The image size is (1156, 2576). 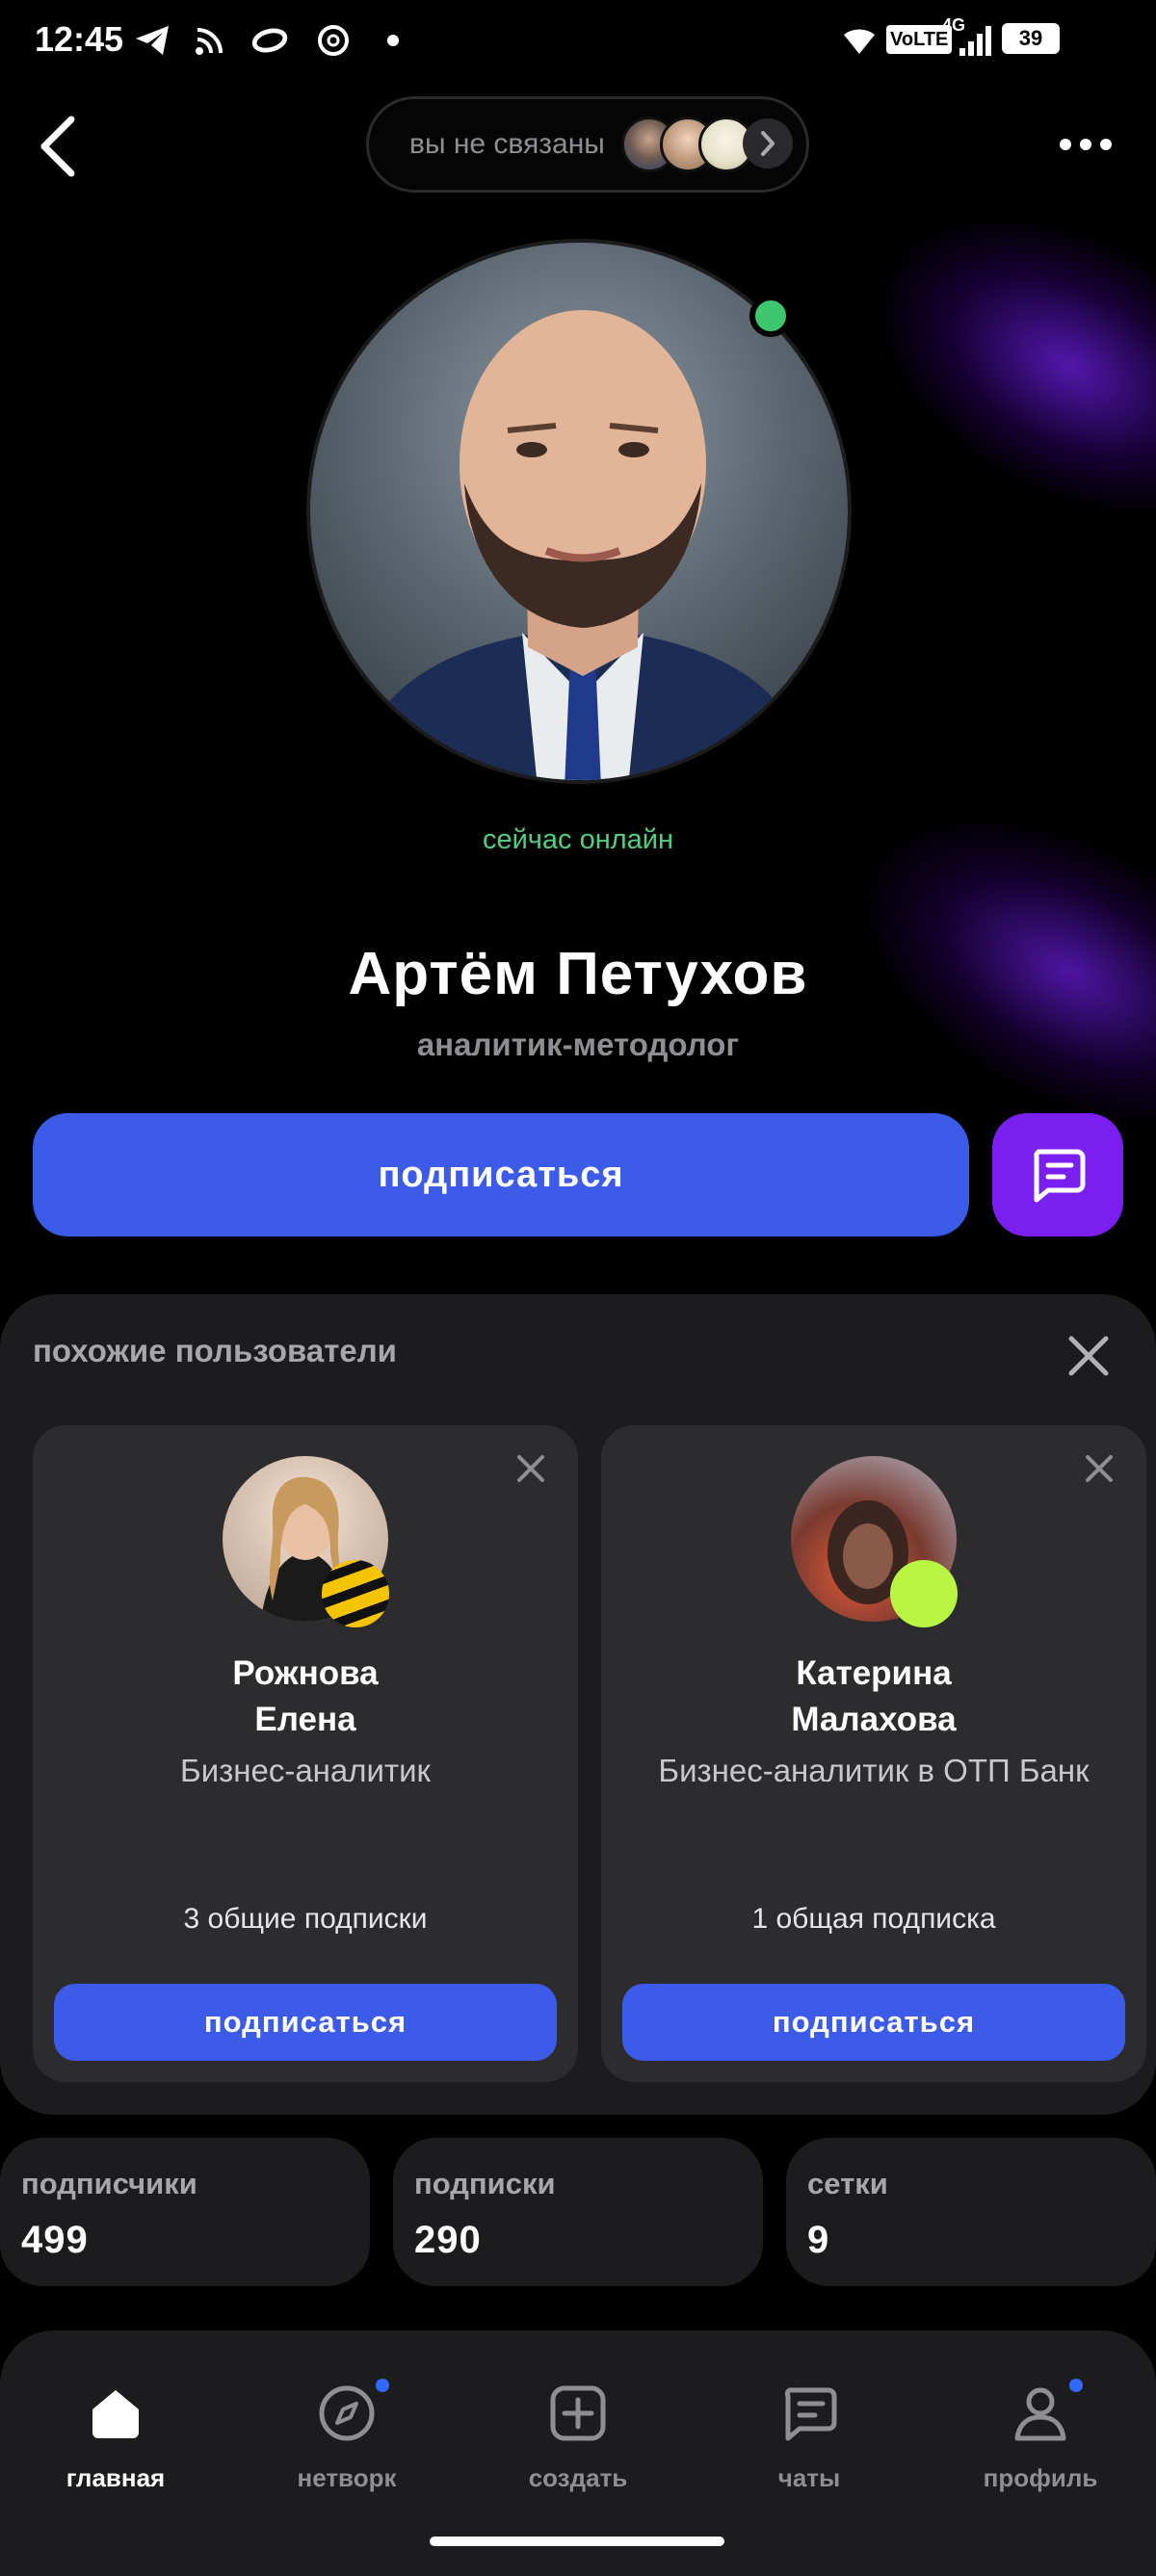 I want to click on similar-users-title: похожие пользователи, so click(x=215, y=1350).